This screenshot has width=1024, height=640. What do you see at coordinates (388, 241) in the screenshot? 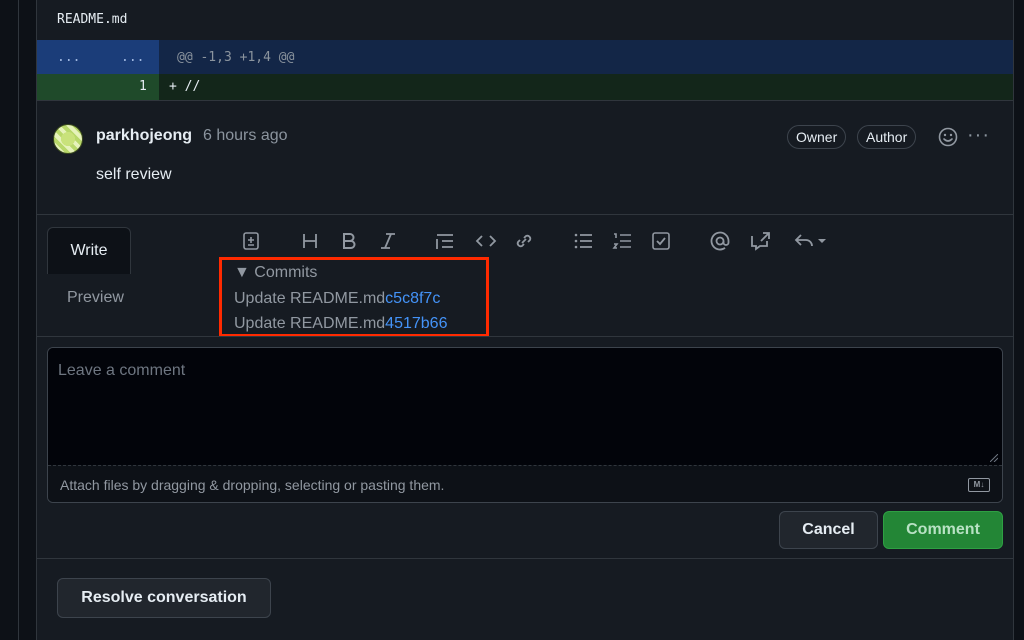
I see `italic-icon` at bounding box center [388, 241].